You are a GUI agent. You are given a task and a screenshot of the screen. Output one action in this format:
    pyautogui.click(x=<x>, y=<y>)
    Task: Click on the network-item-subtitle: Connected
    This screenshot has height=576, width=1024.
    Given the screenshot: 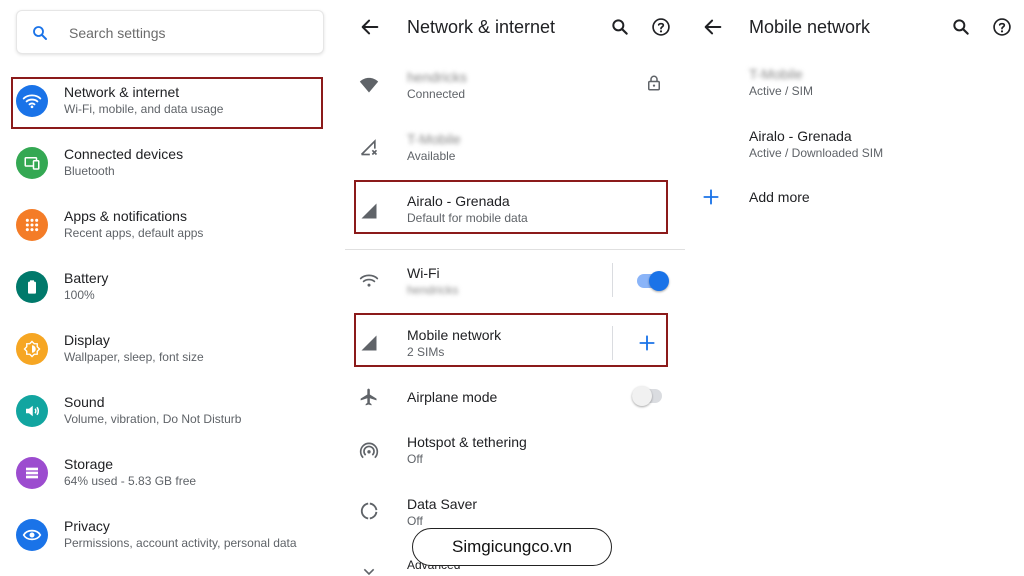 What is the action you would take?
    pyautogui.click(x=436, y=94)
    